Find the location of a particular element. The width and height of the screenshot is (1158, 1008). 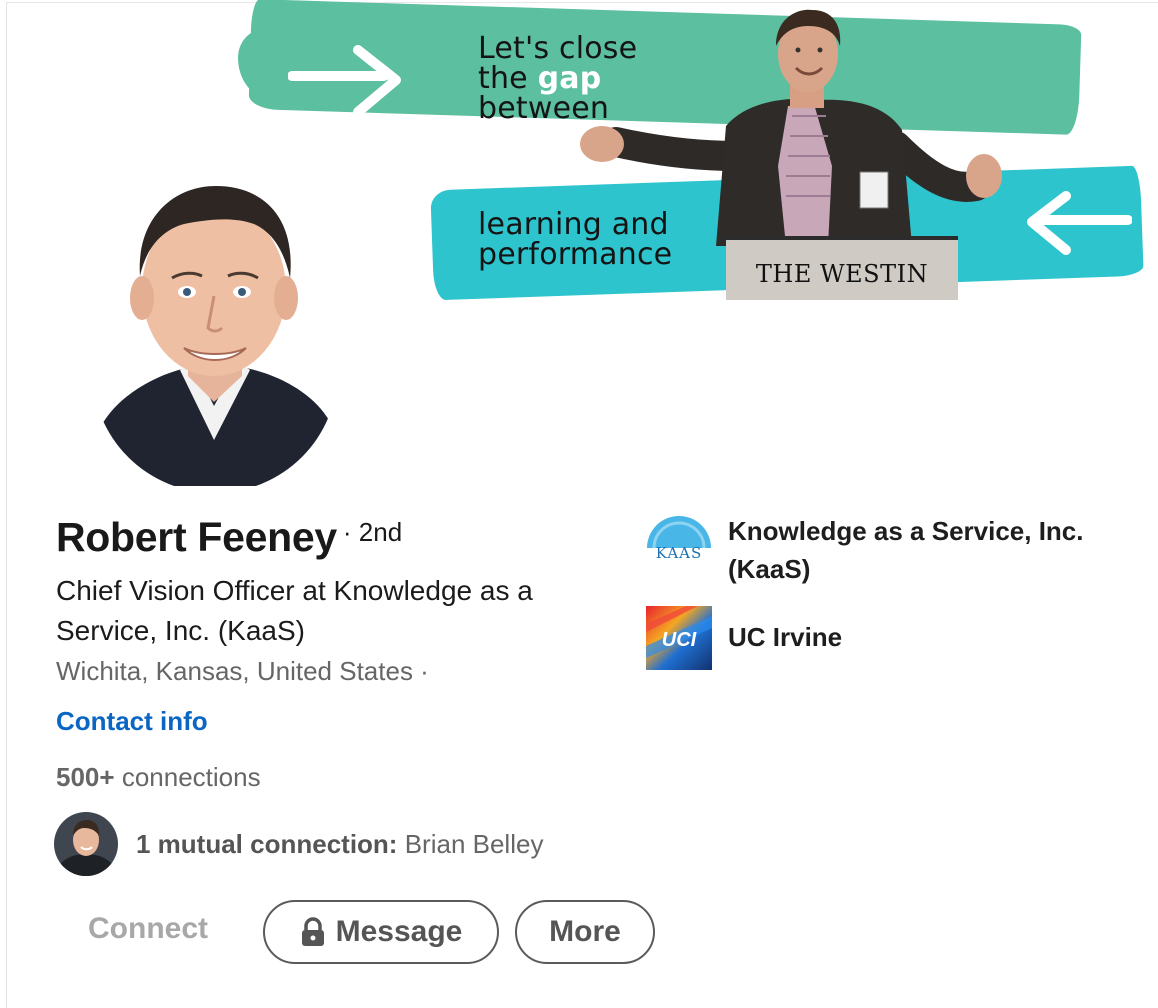

podium: THE WESTIN is located at coordinates (842, 268).